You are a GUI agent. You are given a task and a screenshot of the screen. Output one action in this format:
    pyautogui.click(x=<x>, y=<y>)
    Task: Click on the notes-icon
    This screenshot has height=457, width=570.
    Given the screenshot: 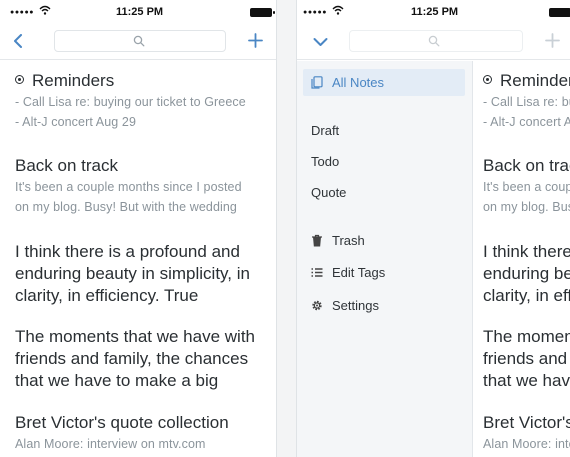 What is the action you would take?
    pyautogui.click(x=317, y=82)
    